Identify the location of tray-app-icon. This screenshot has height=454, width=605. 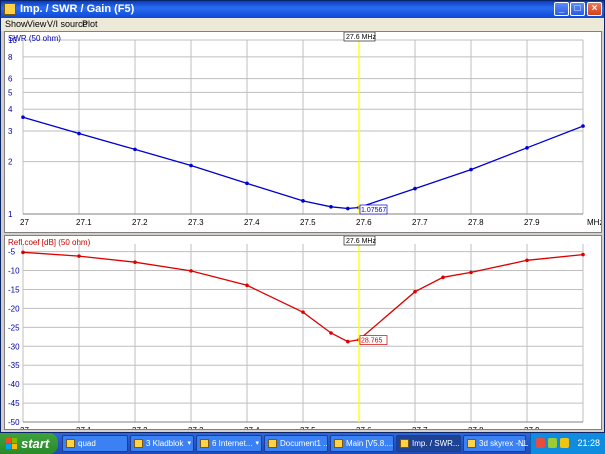
(540, 443).